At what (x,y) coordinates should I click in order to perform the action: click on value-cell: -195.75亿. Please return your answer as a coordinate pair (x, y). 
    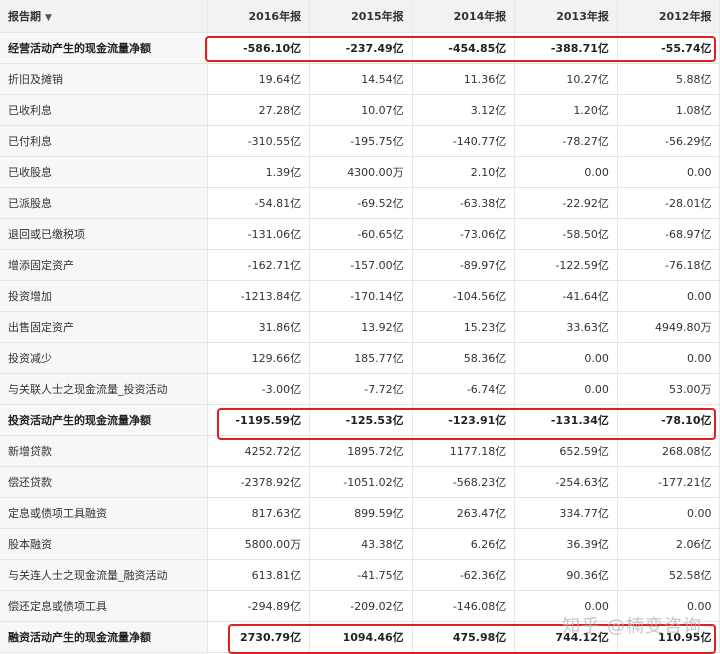
    Looking at the image, I should click on (361, 141).